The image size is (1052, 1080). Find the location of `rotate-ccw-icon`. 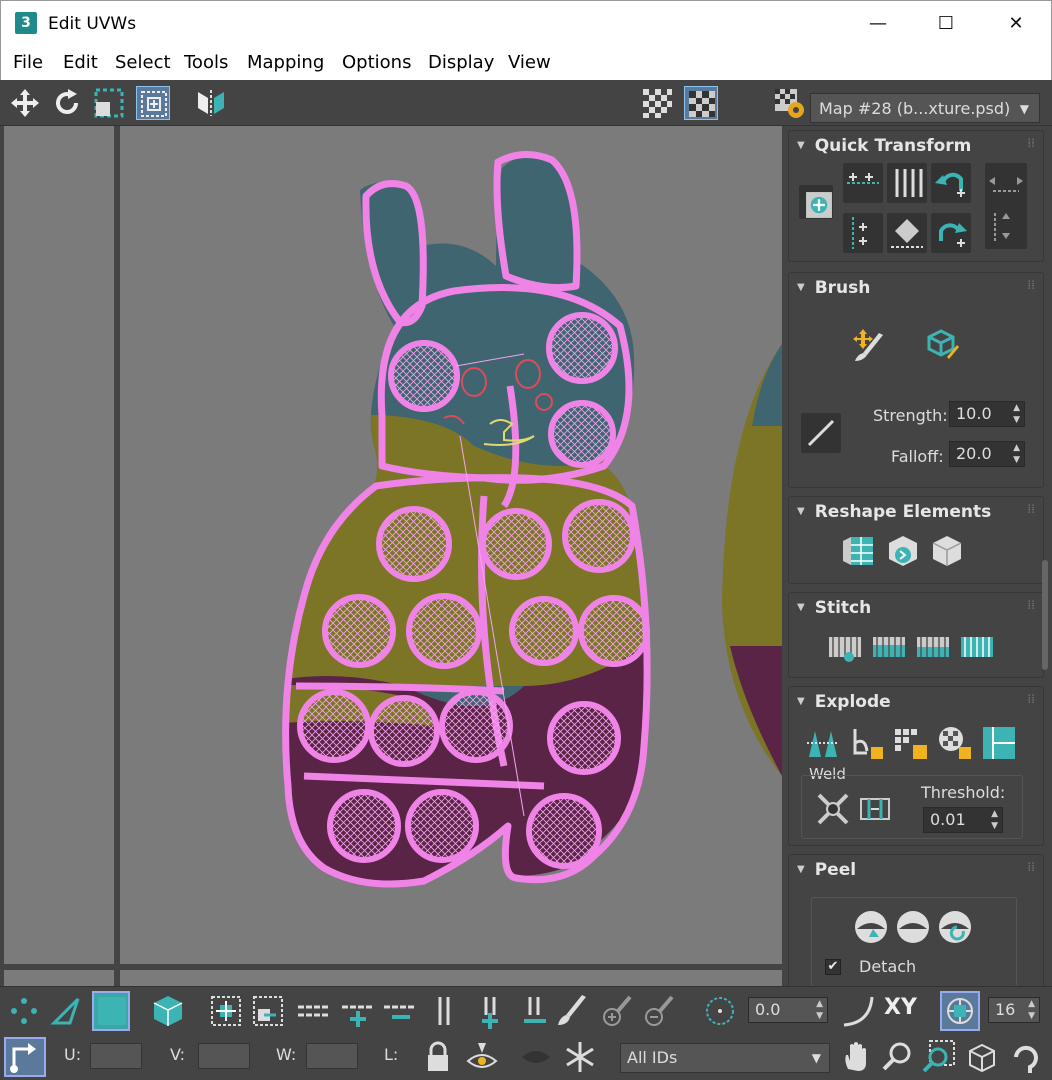

rotate-ccw-icon is located at coordinates (951, 183).